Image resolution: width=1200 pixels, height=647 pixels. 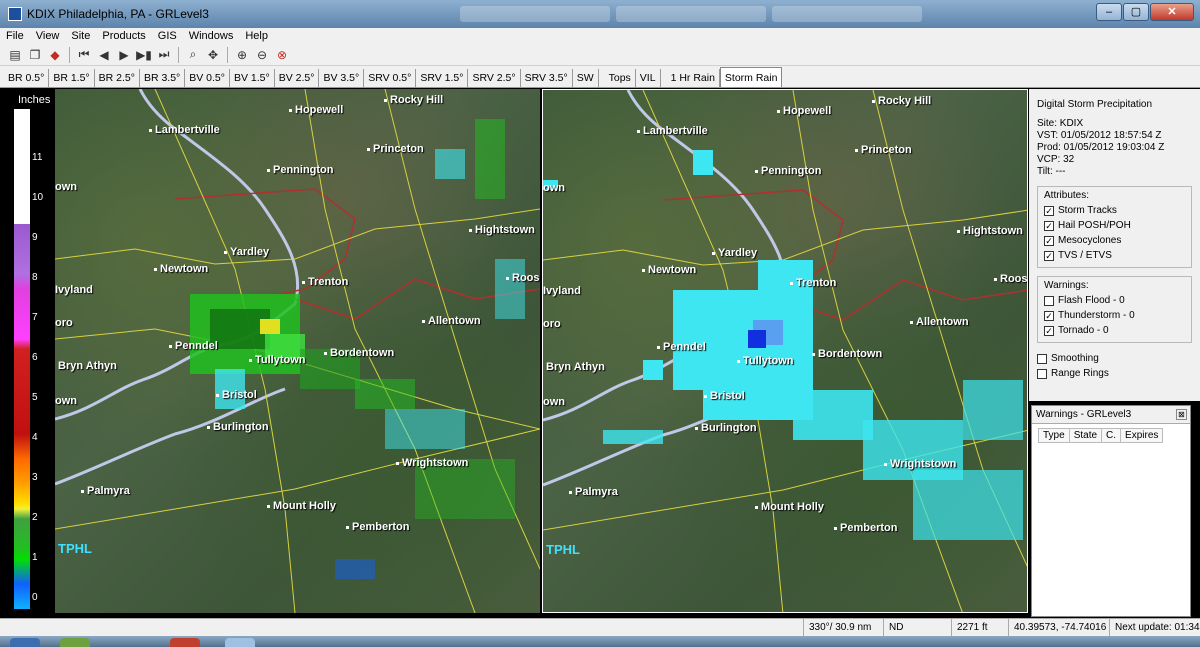 I want to click on prod-text: Prod: 01/05/2012 19:03:04 Z, so click(x=1101, y=147).